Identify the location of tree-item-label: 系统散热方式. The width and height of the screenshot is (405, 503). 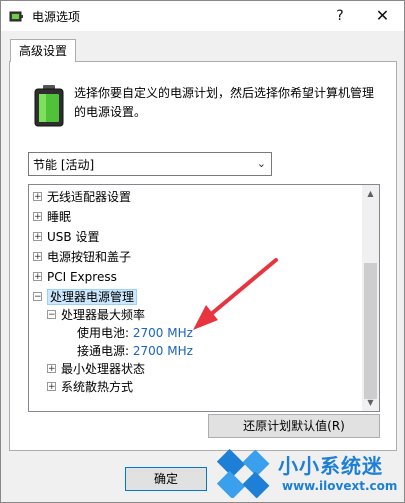
(97, 387).